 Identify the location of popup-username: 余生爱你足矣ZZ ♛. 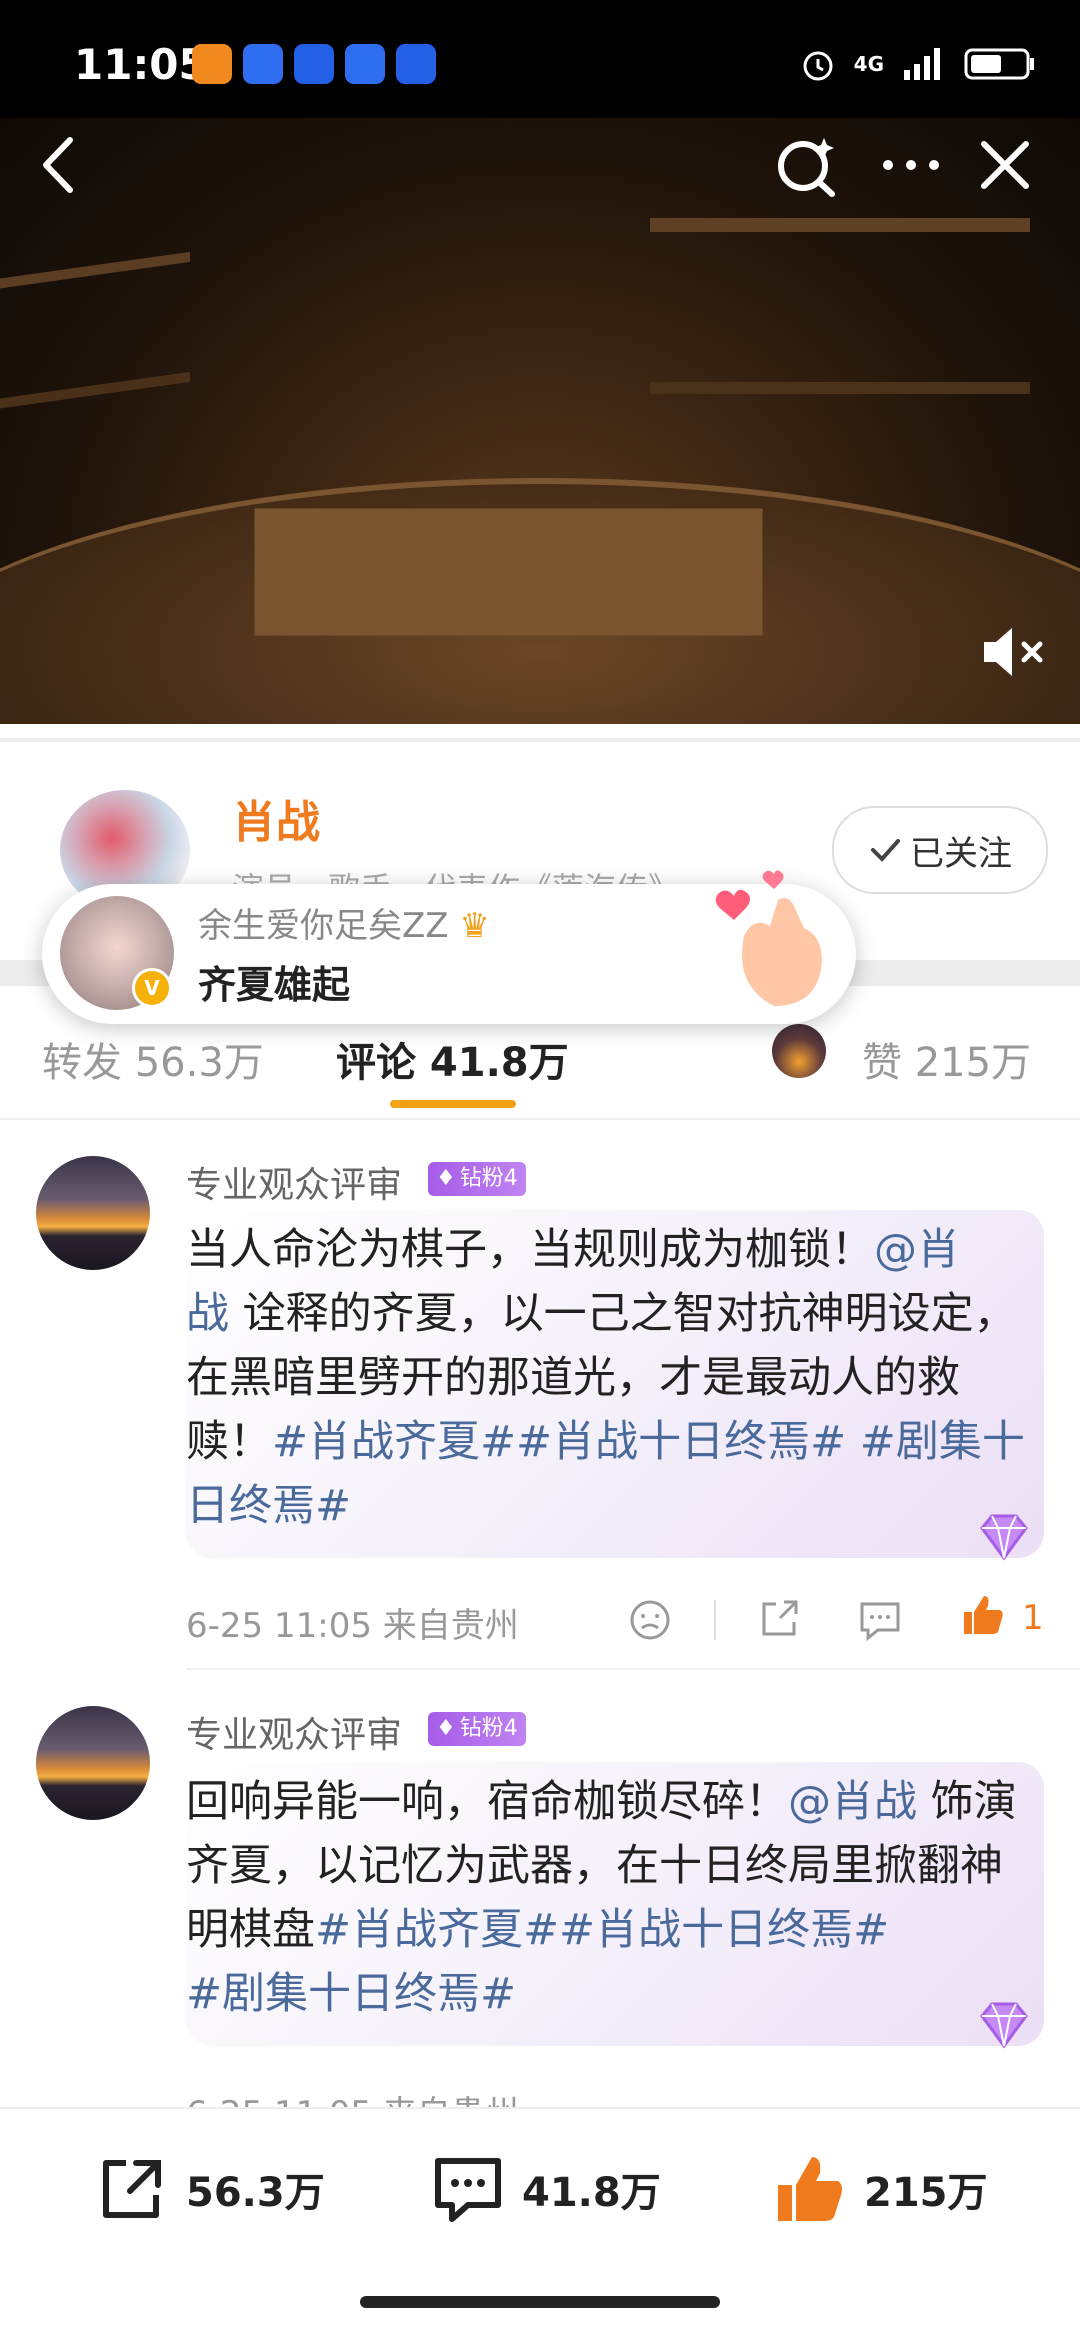
(344, 922).